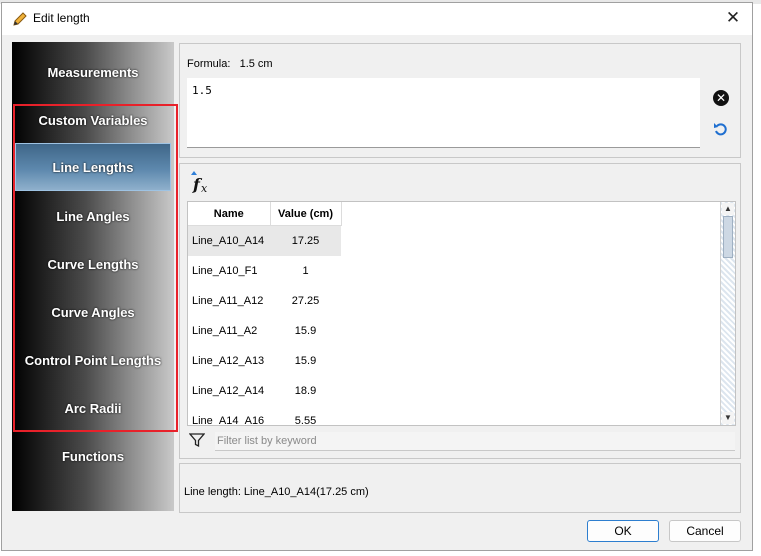  I want to click on undo-icon, so click(721, 129).